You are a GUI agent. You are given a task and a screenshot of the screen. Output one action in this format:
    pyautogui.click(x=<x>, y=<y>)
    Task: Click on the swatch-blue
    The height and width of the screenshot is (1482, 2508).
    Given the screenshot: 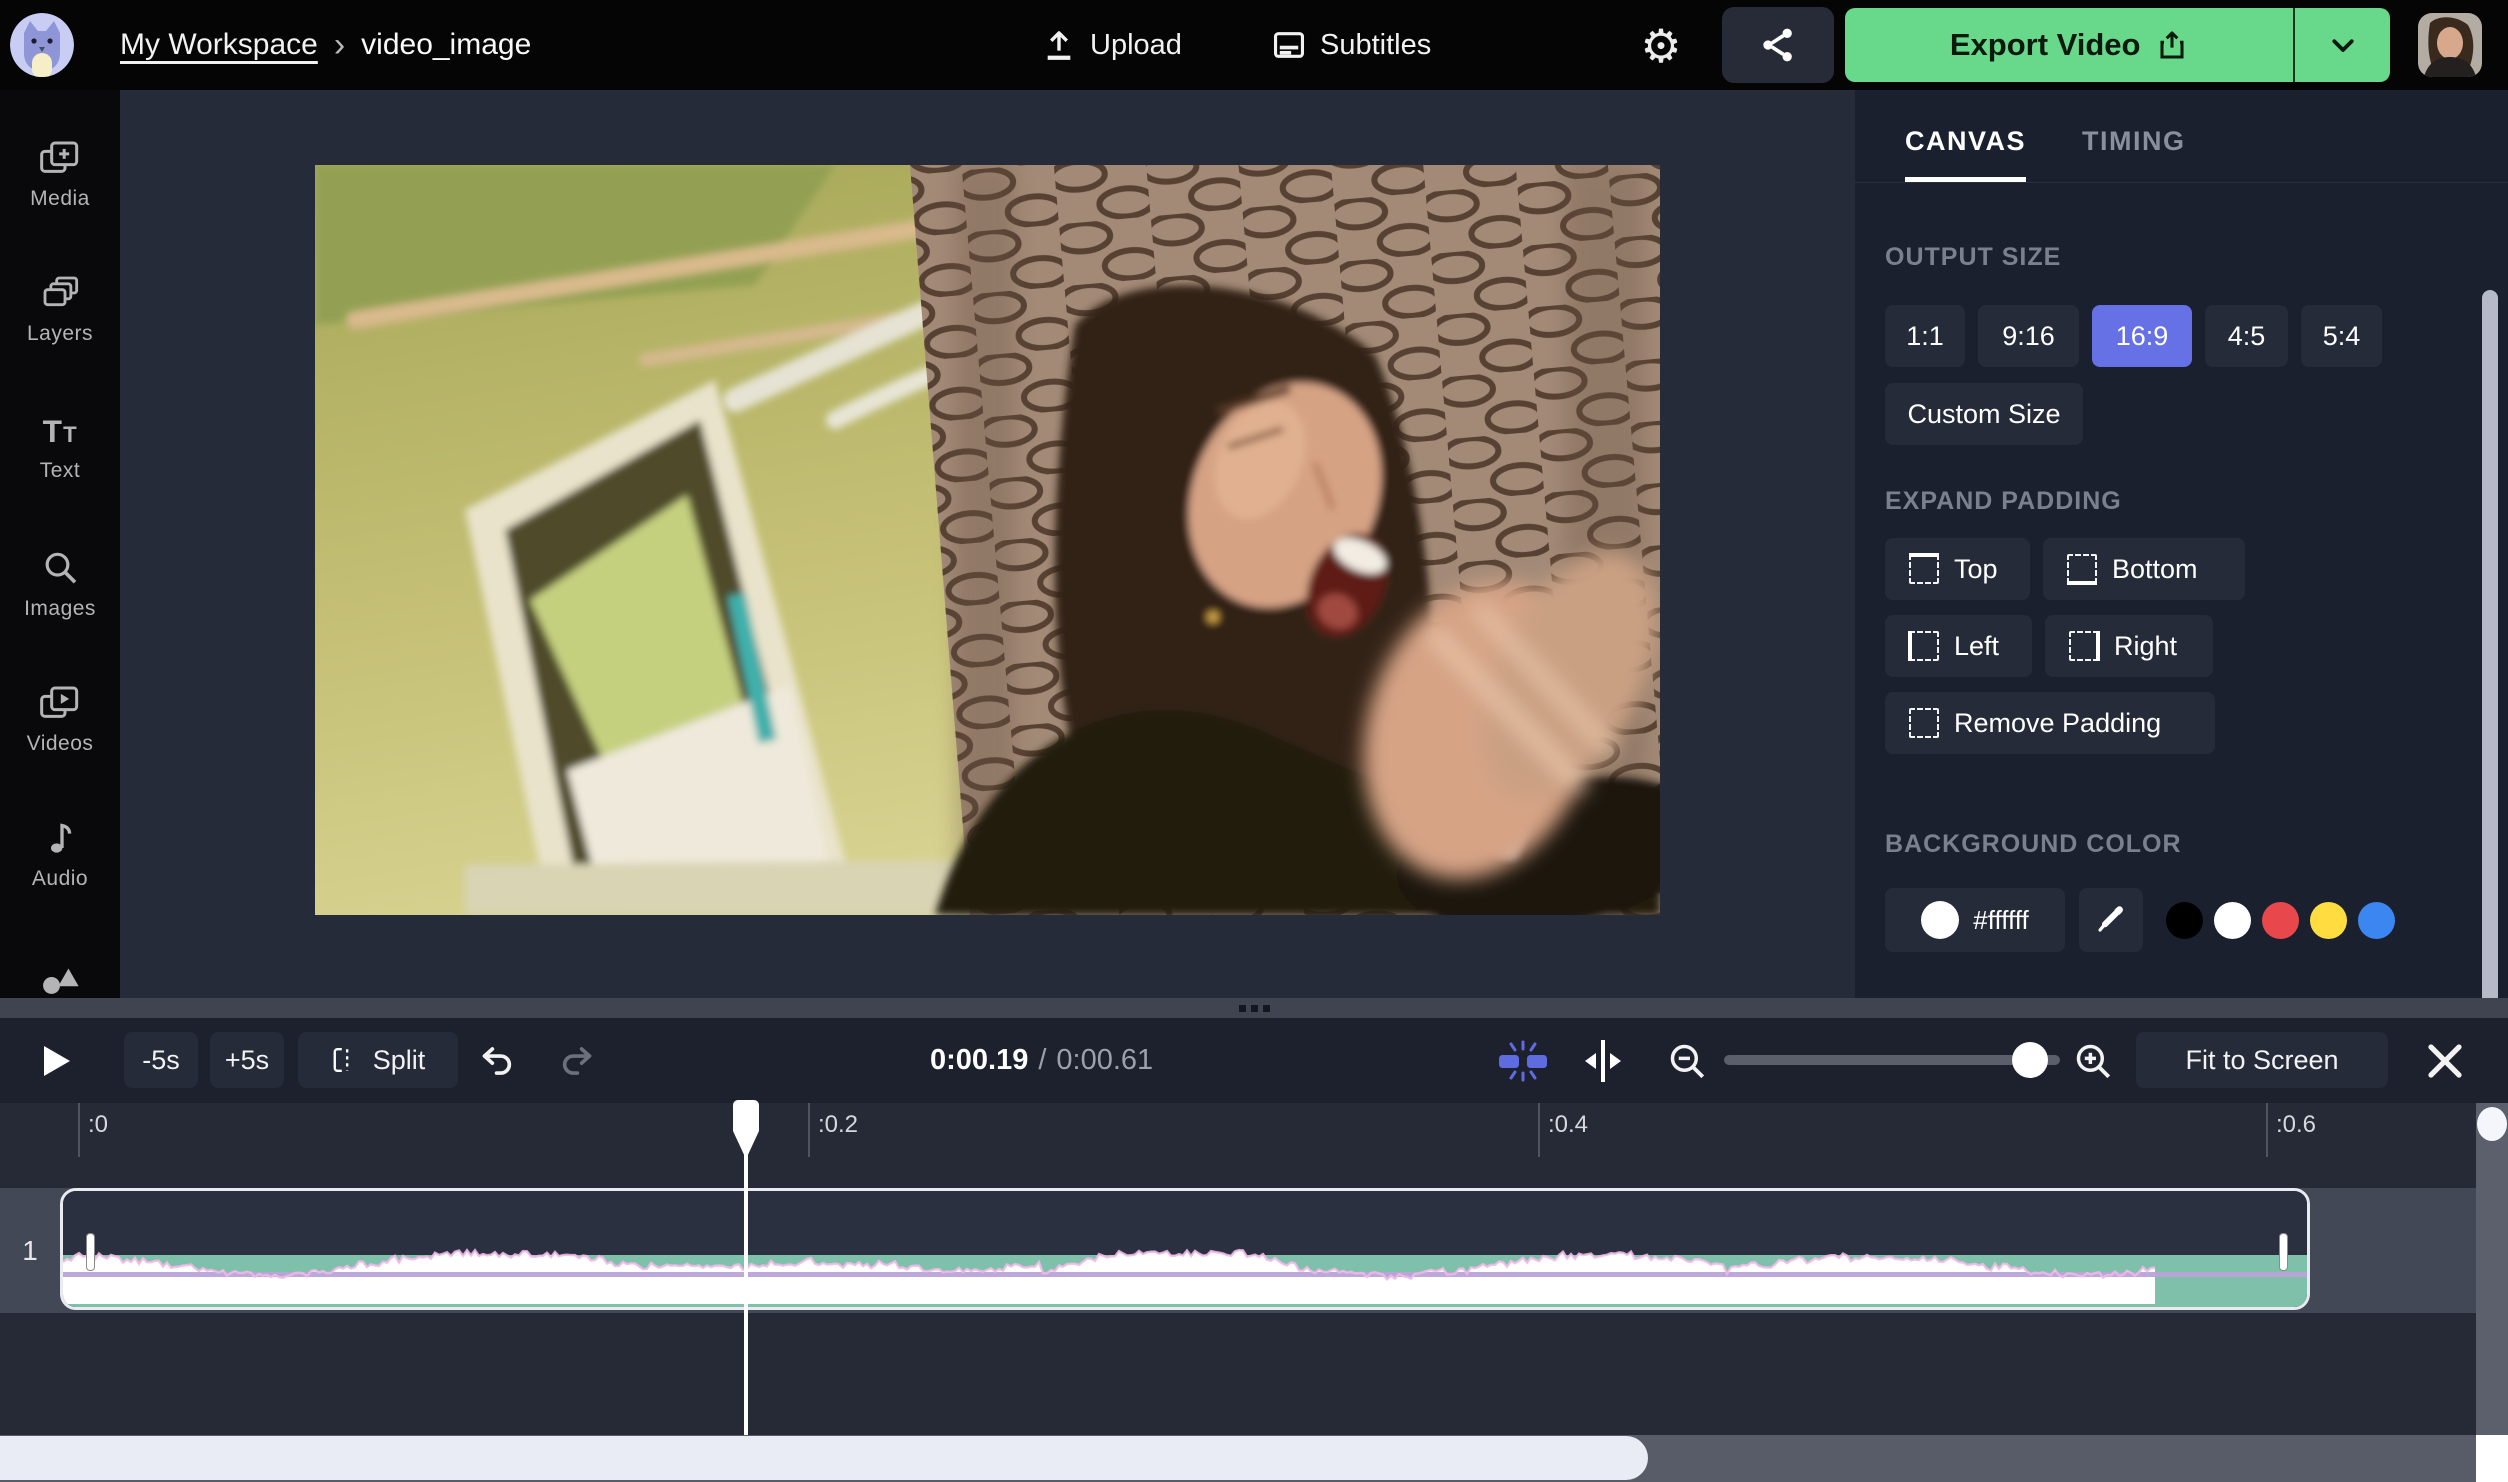 What is the action you would take?
    pyautogui.click(x=2376, y=920)
    